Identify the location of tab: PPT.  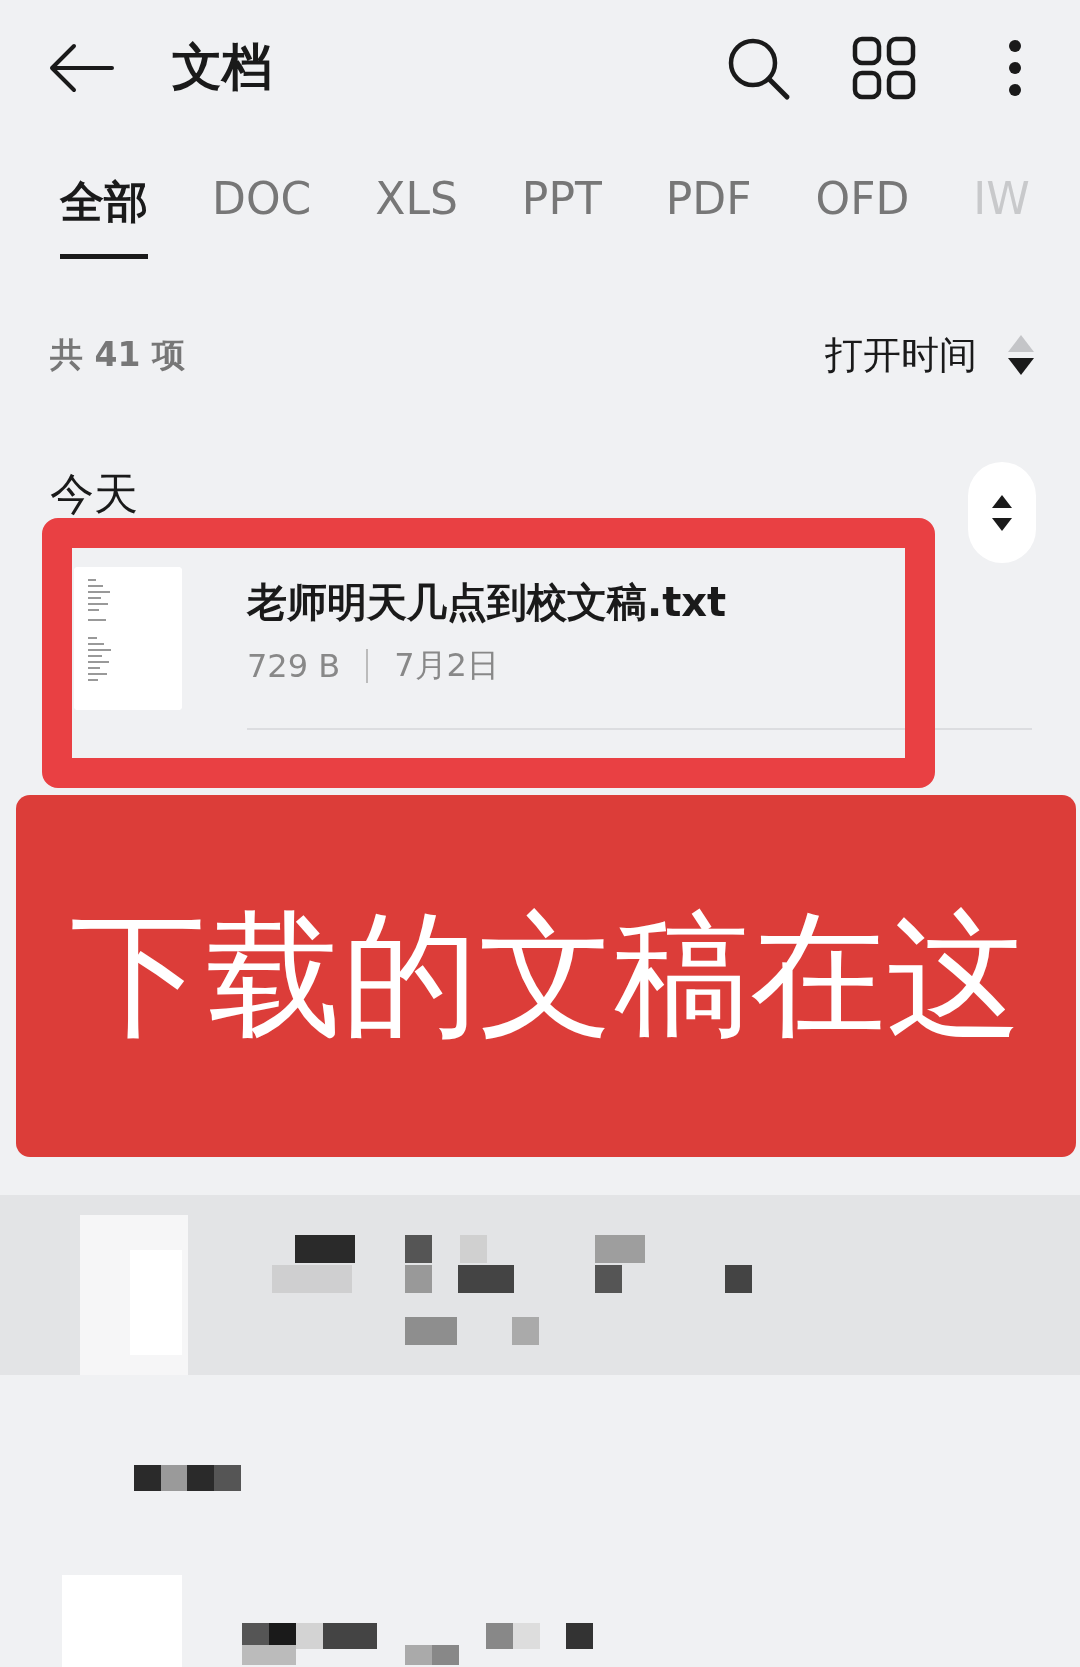
(561, 193).